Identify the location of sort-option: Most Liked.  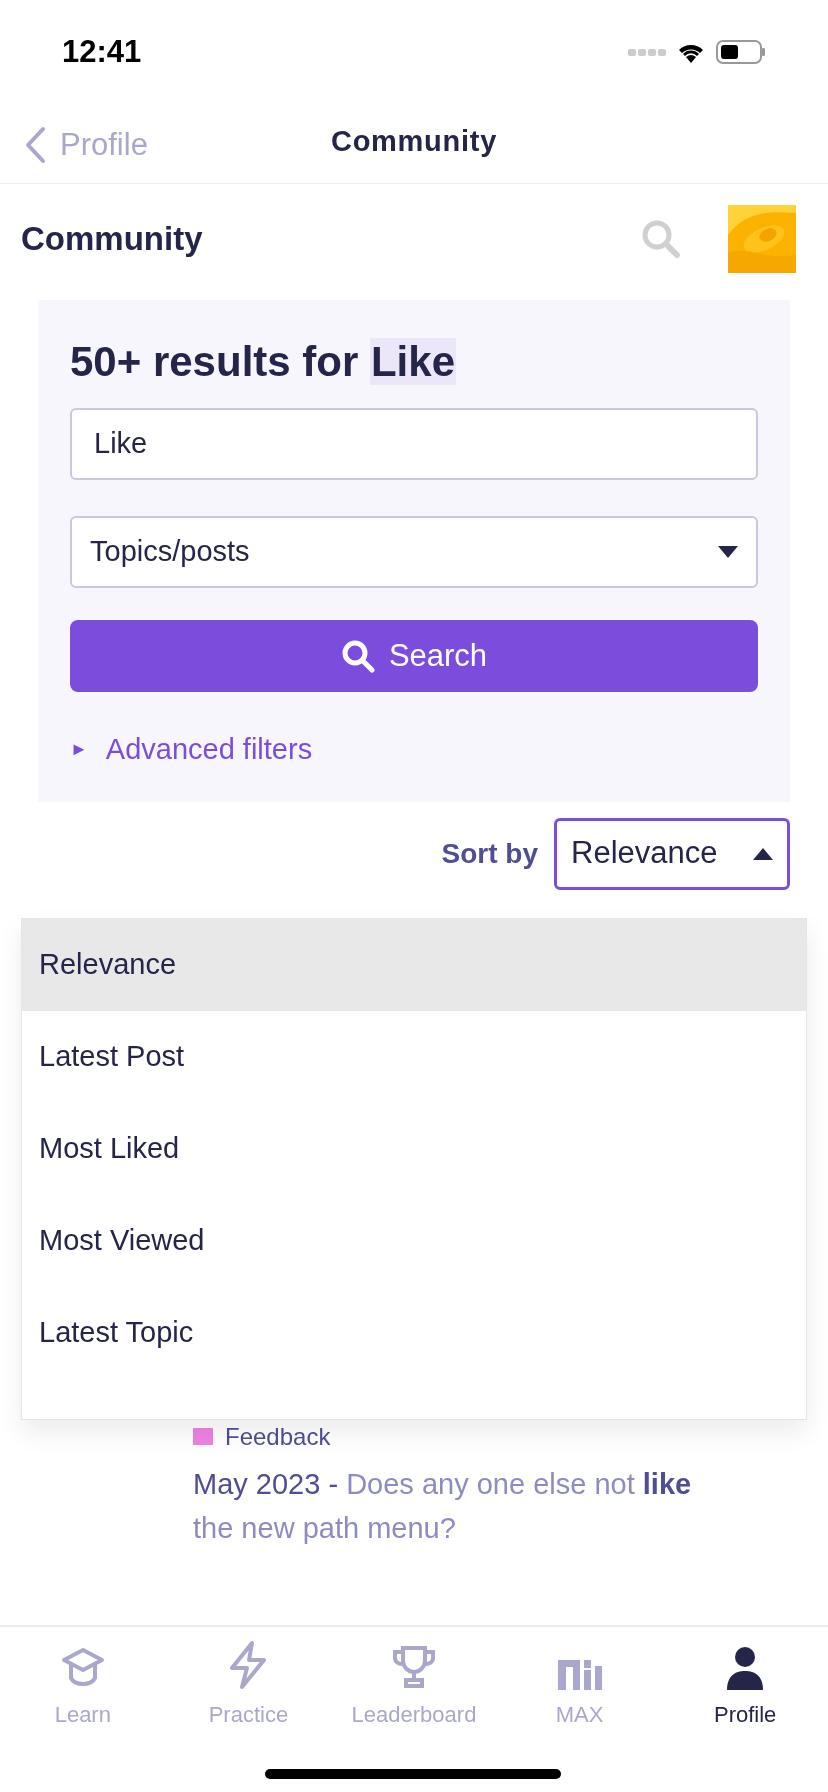
(414, 1149).